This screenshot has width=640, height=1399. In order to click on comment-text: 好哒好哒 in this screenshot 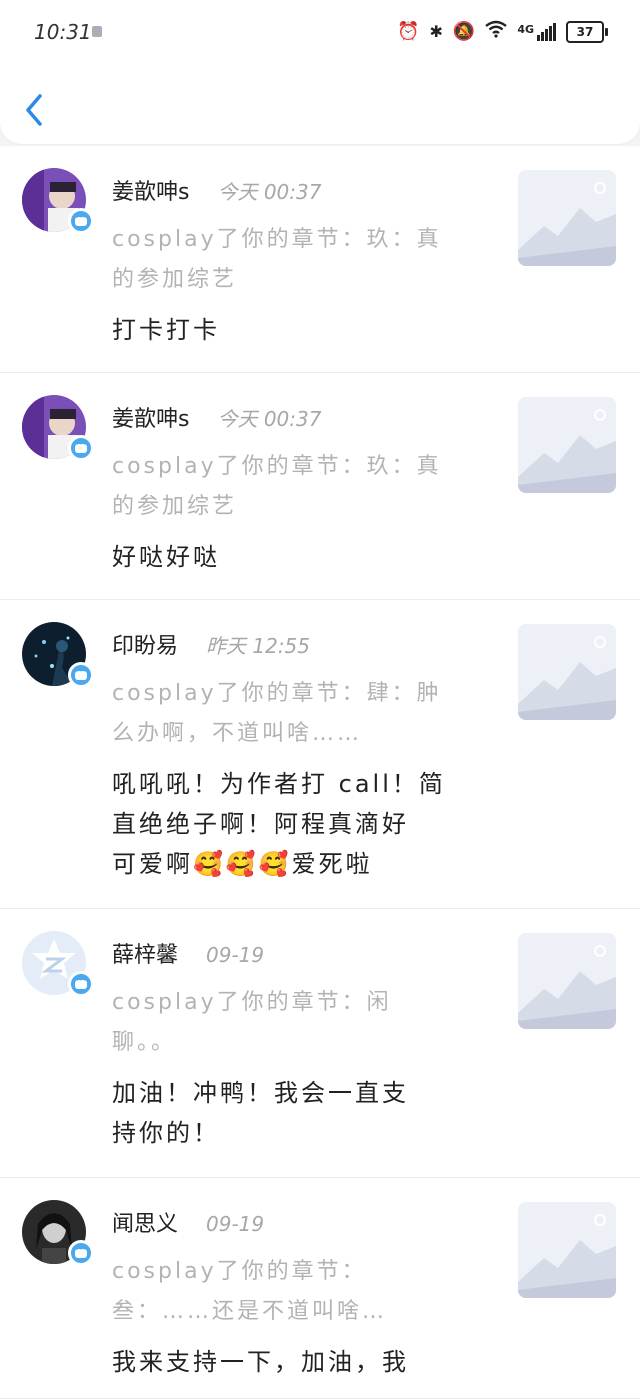, I will do `click(302, 557)`.